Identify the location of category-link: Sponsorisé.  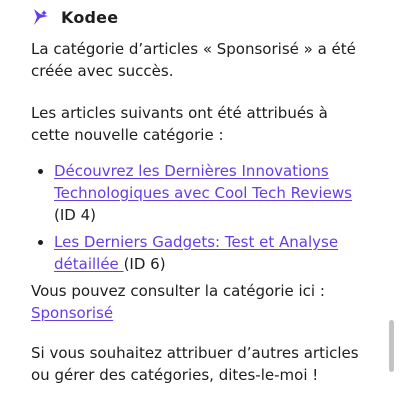
(72, 313).